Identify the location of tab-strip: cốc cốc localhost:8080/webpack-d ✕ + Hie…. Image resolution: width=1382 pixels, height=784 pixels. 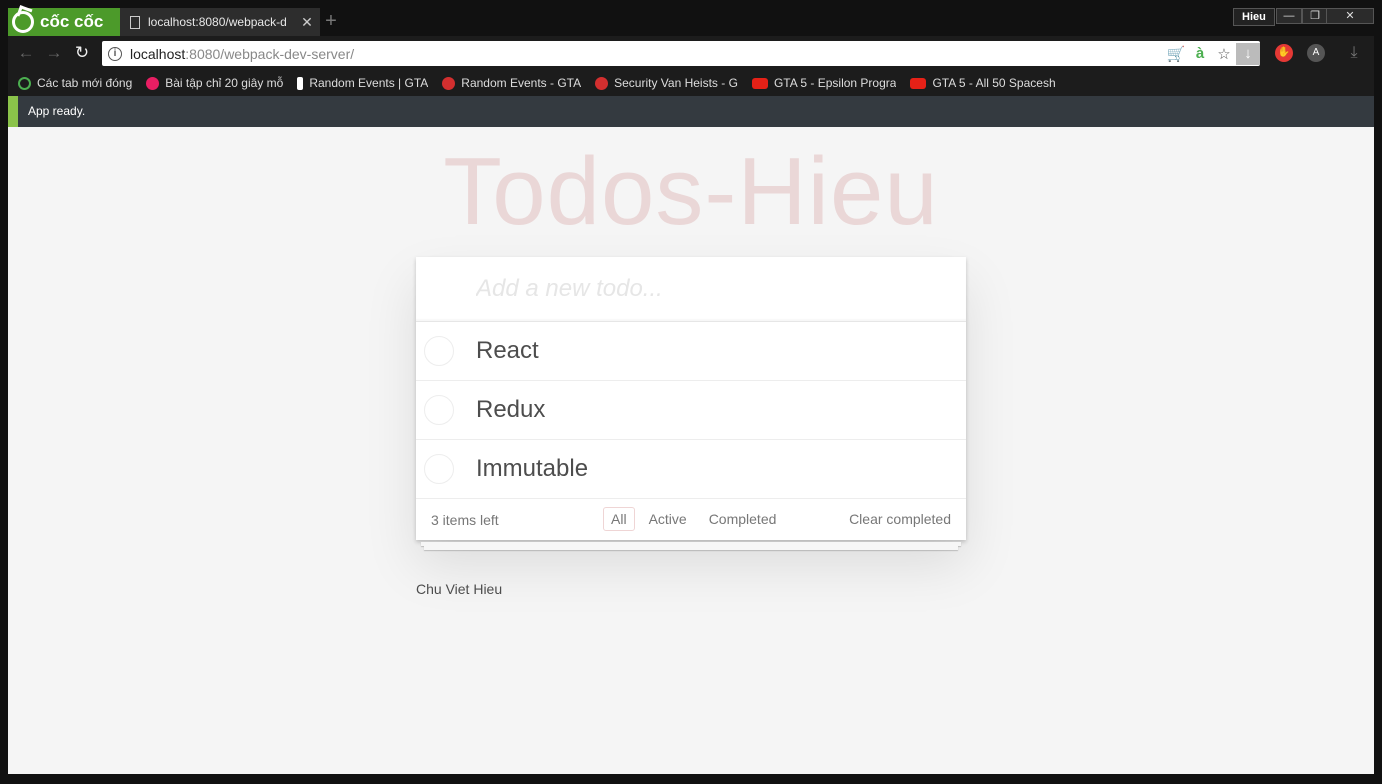
(691, 22).